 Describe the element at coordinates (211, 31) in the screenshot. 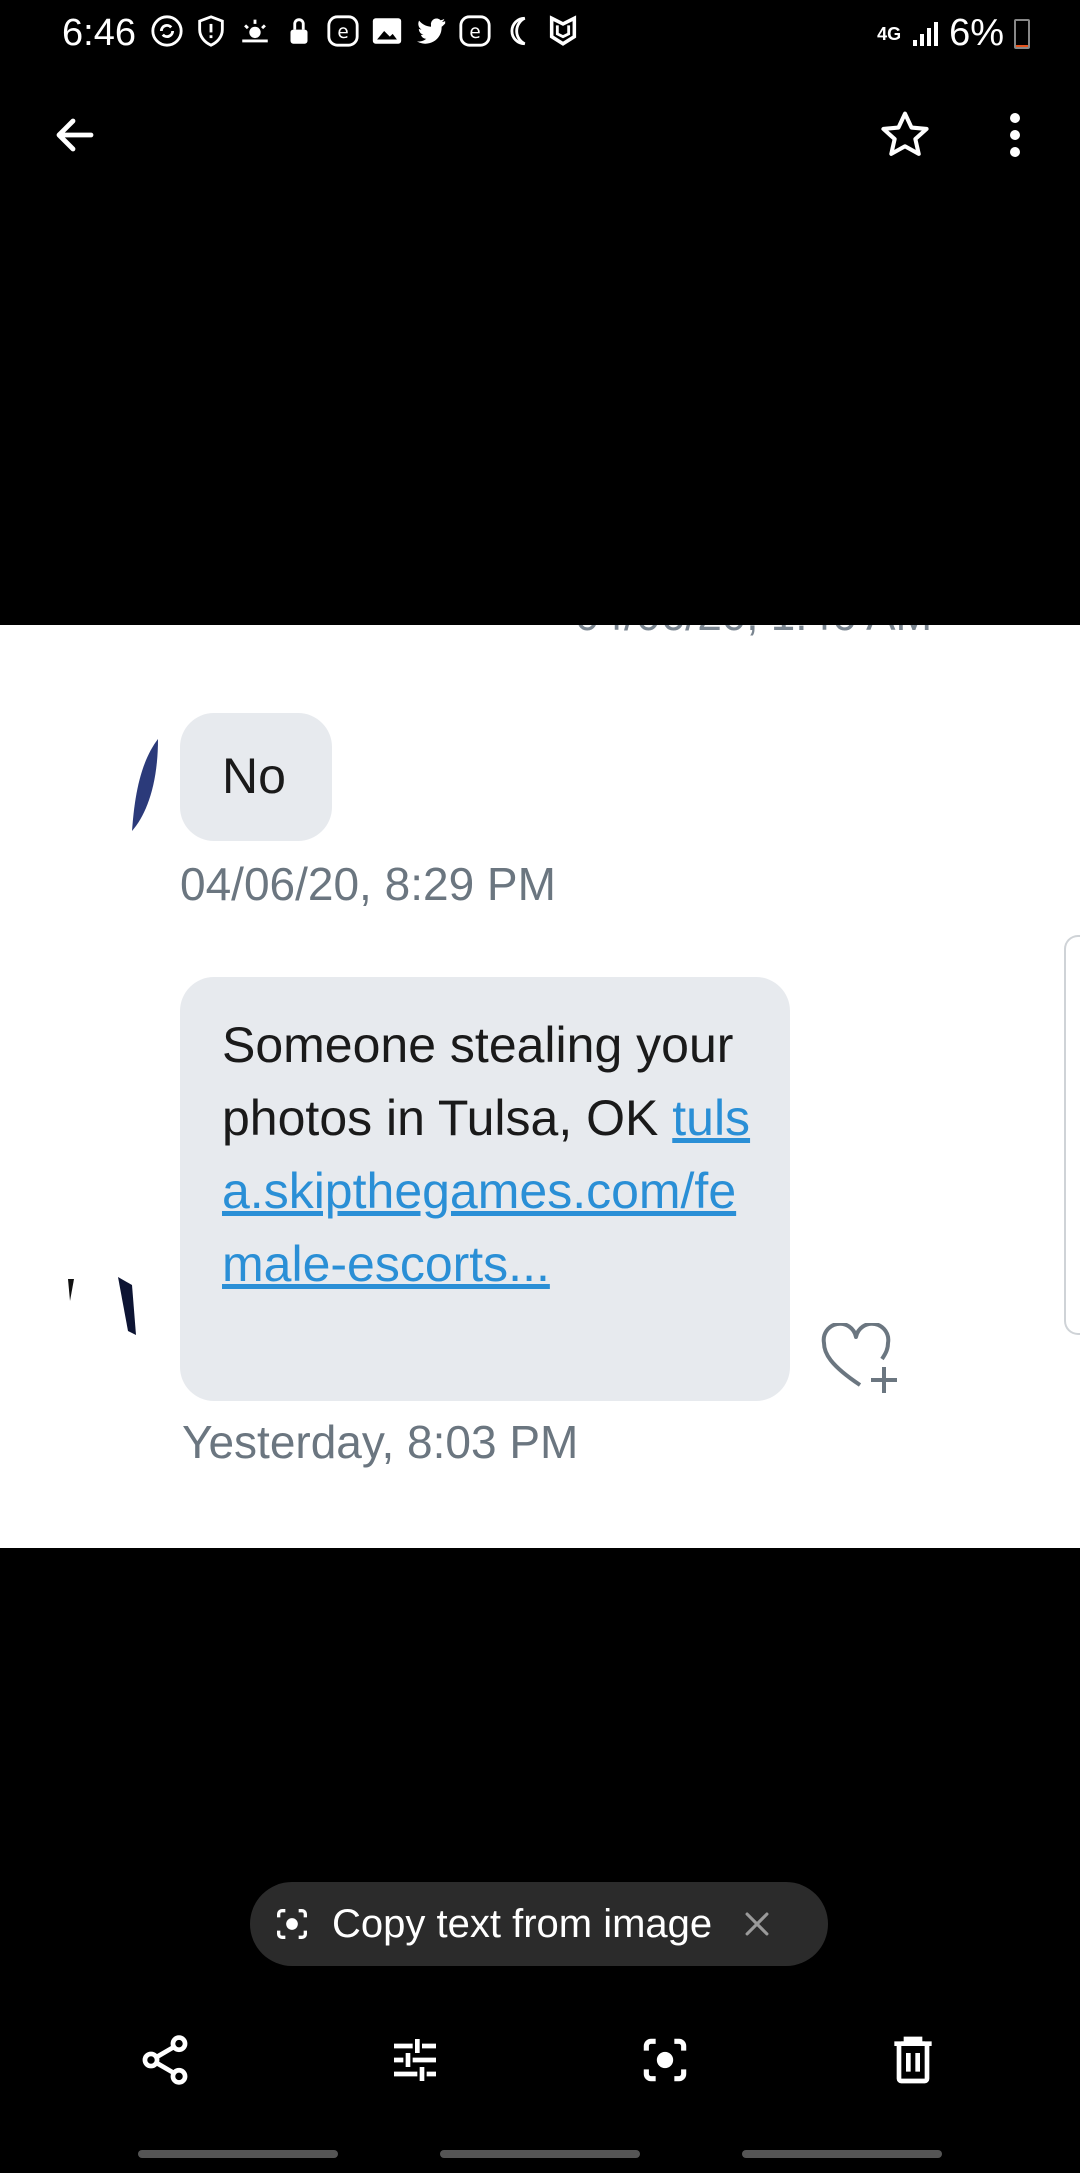

I see `shield-alert-icon` at that location.